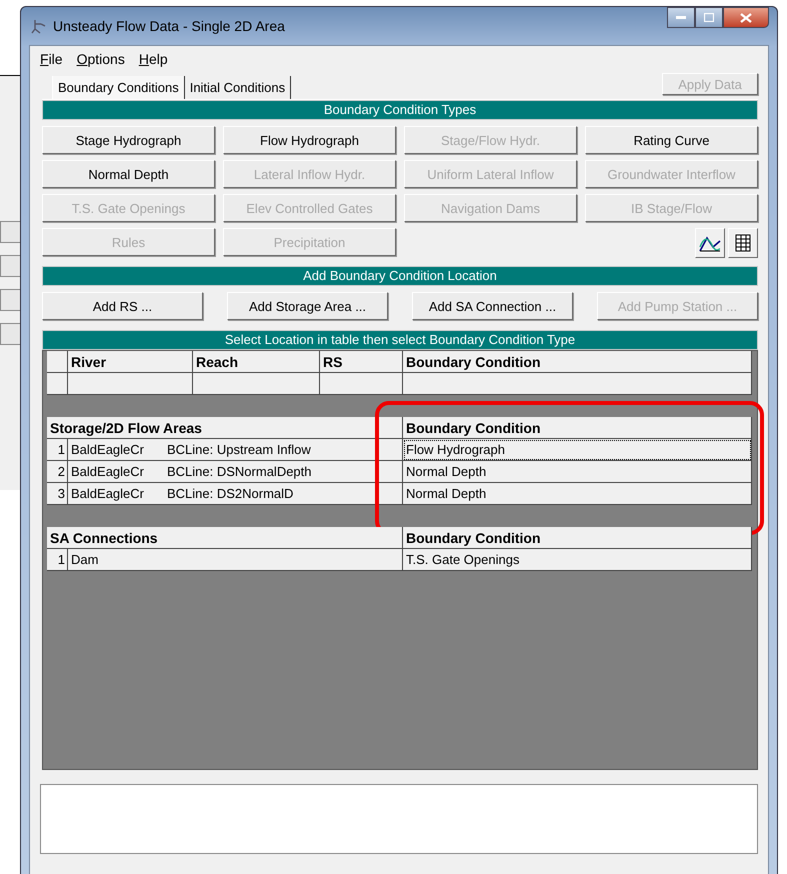 This screenshot has height=874, width=787. What do you see at coordinates (225, 428) in the screenshot?
I see `column-header: Storage/2D Flow Areas` at bounding box center [225, 428].